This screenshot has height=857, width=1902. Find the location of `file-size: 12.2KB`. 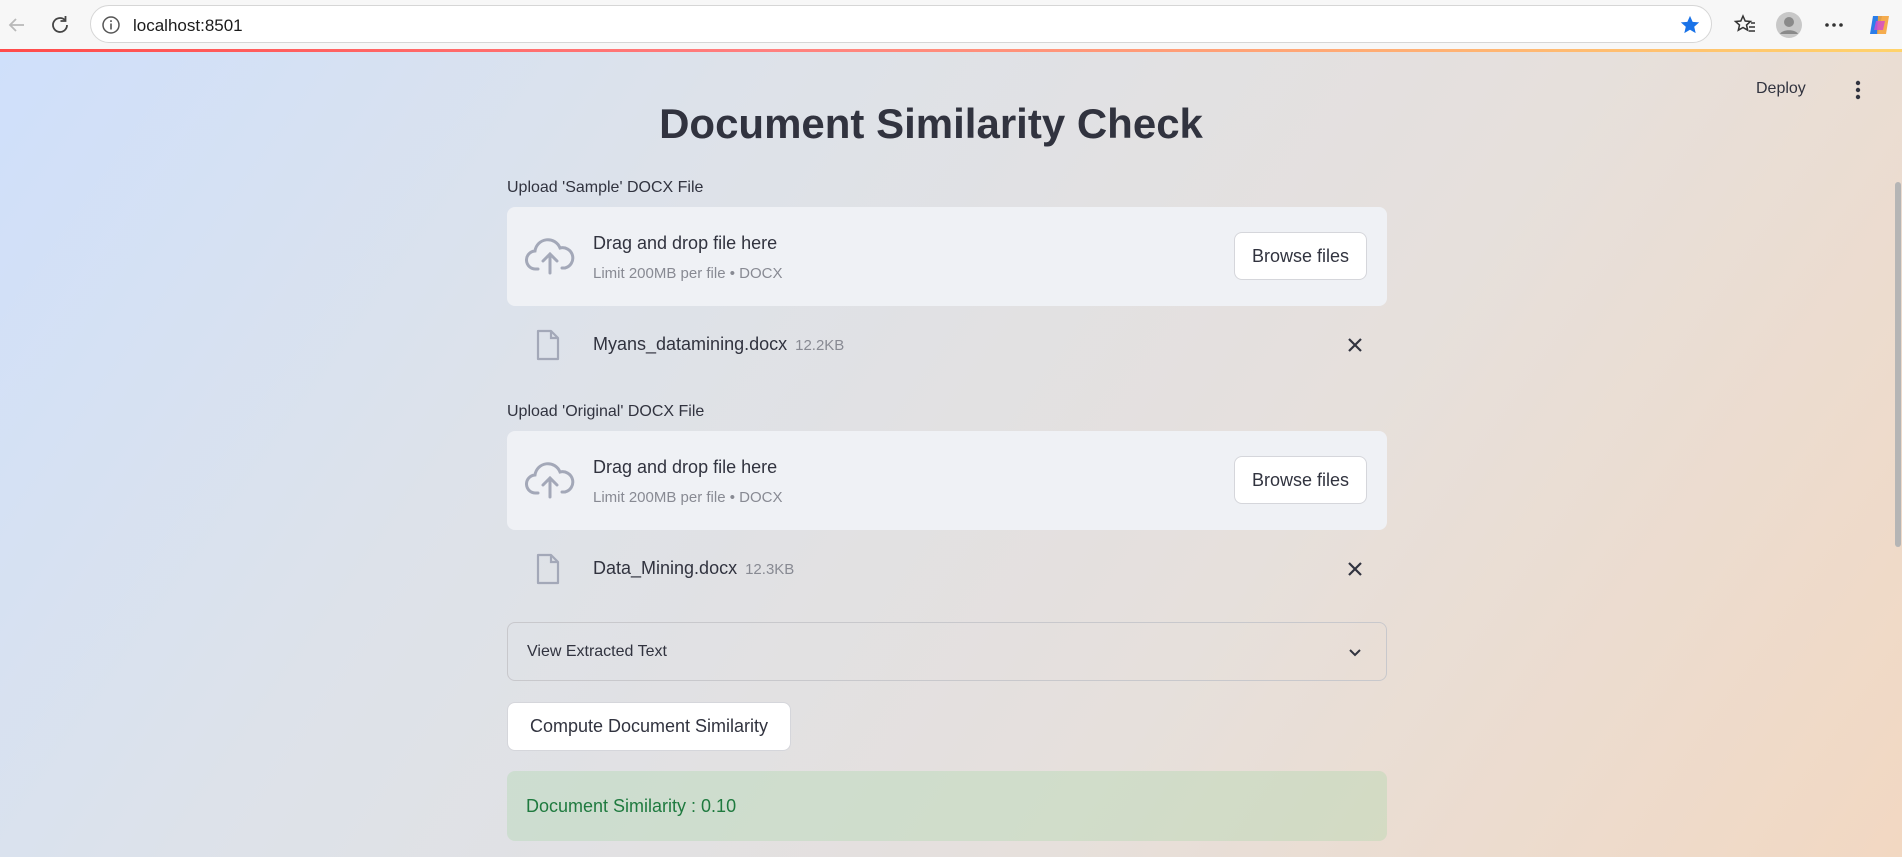

file-size: 12.2KB is located at coordinates (820, 345).